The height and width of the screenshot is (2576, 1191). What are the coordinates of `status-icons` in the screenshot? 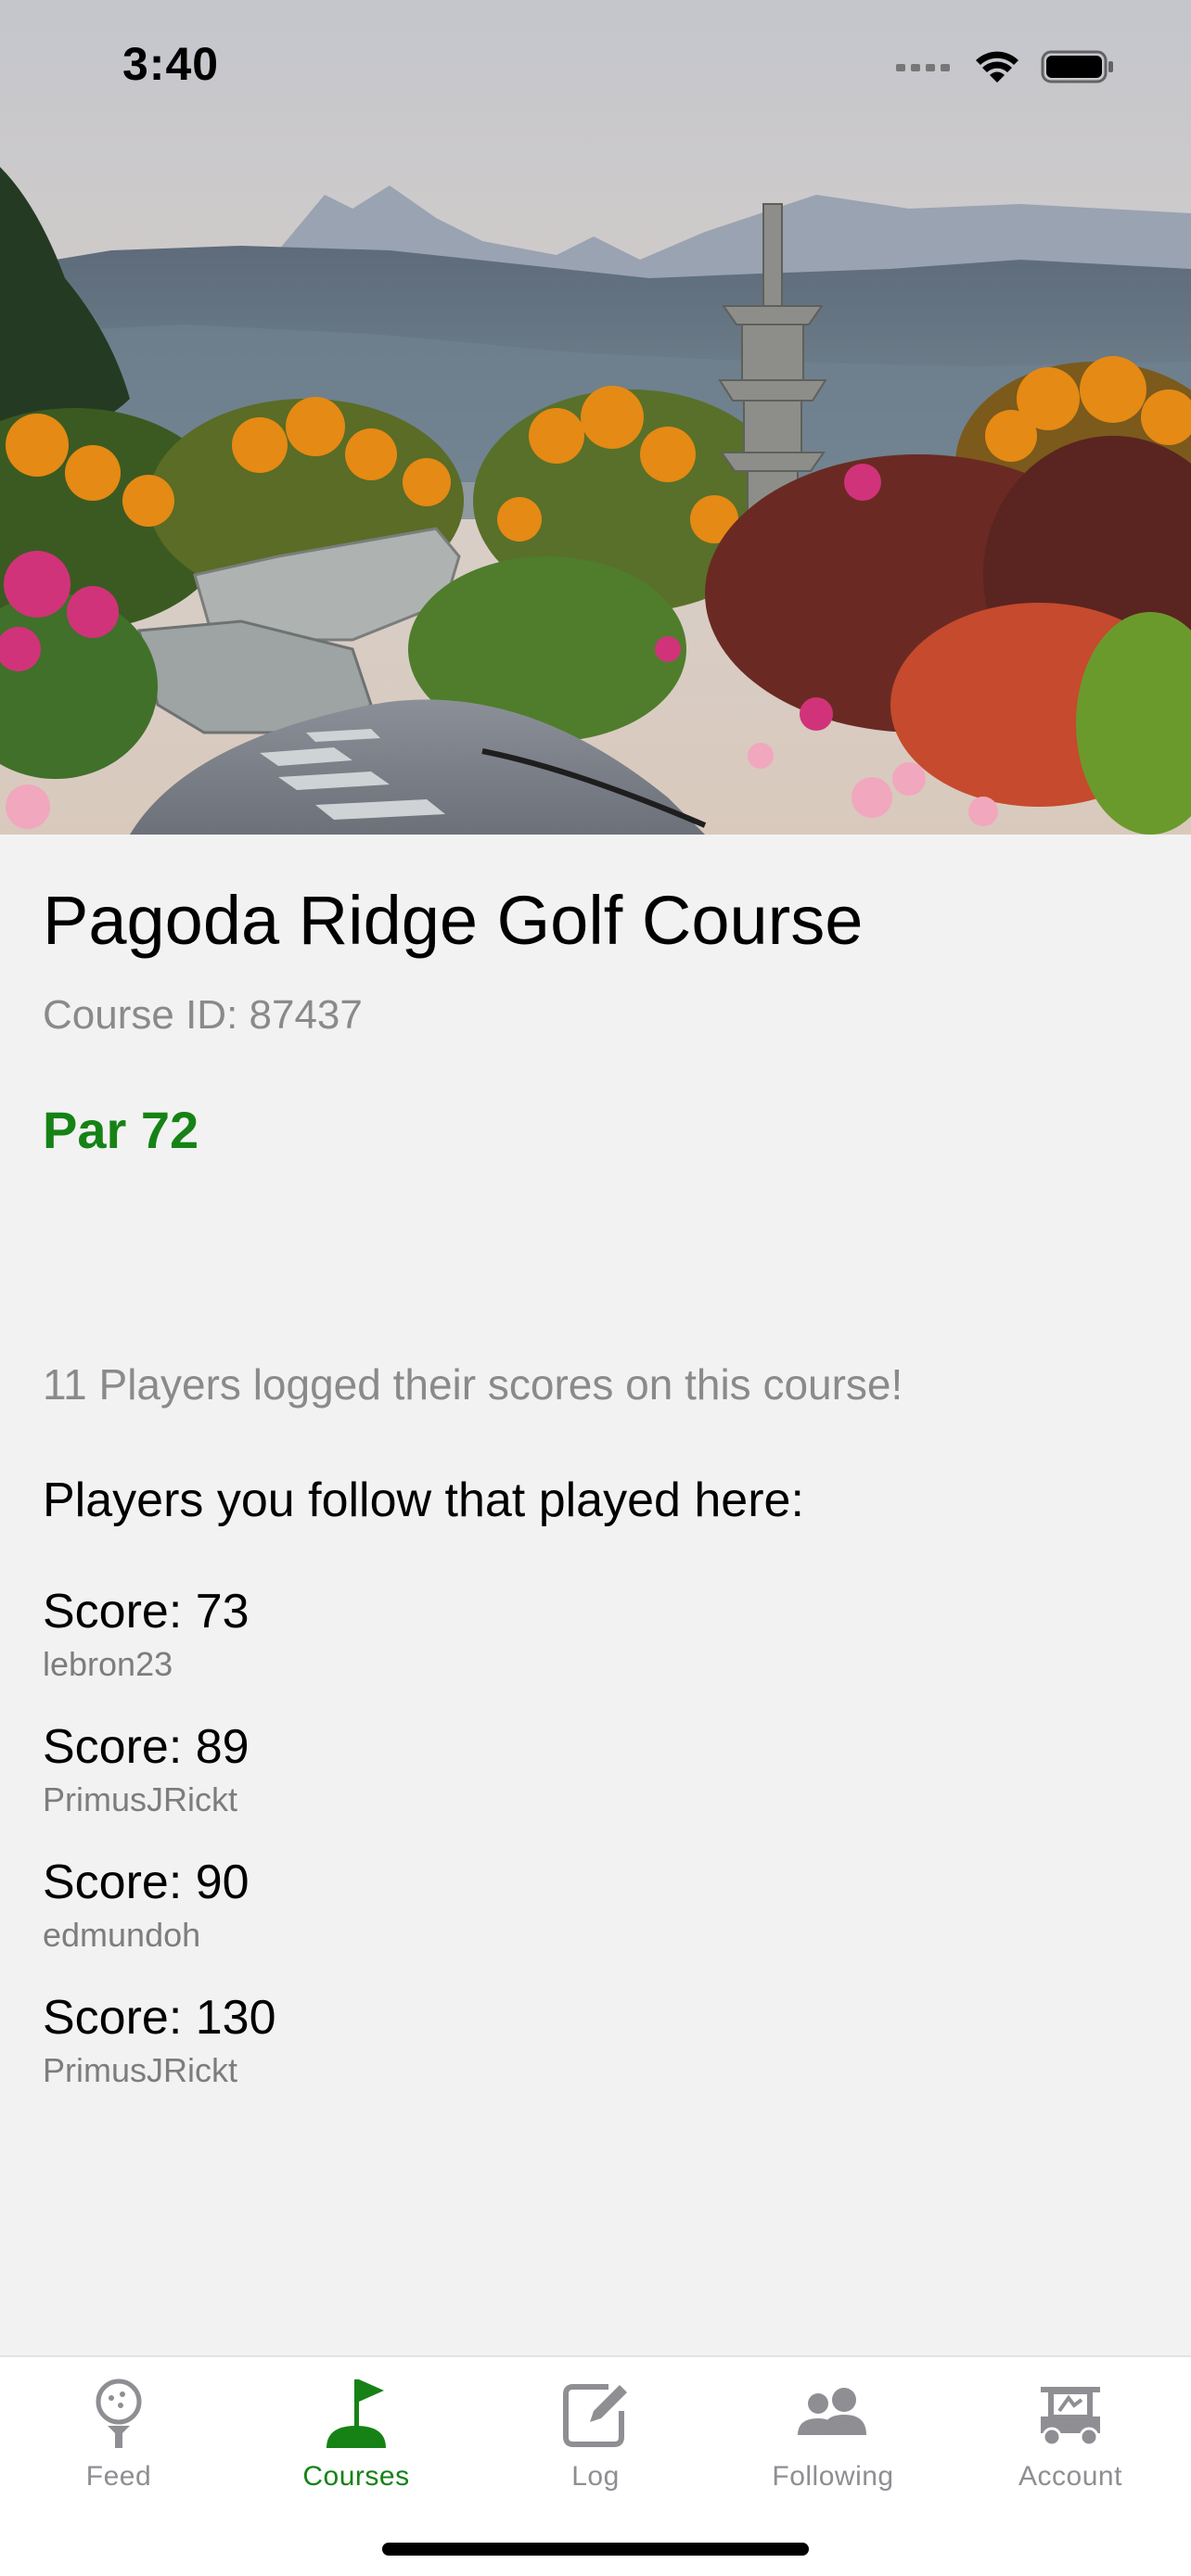 It's located at (1006, 68).